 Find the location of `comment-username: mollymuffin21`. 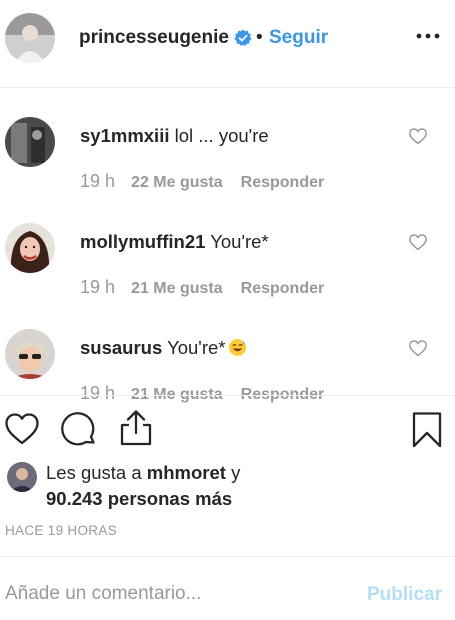

comment-username: mollymuffin21 is located at coordinates (142, 241).